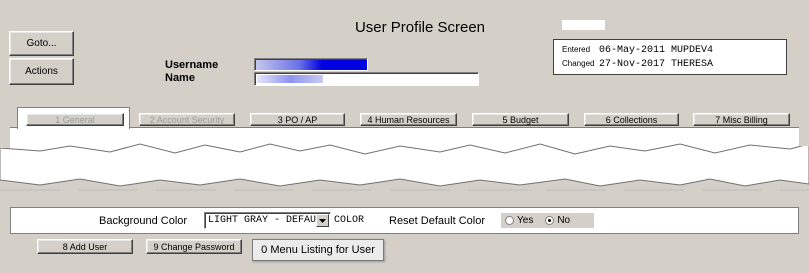 The width and height of the screenshot is (809, 273). What do you see at coordinates (408, 119) in the screenshot?
I see `tab-human-resources: 4 Human Resources` at bounding box center [408, 119].